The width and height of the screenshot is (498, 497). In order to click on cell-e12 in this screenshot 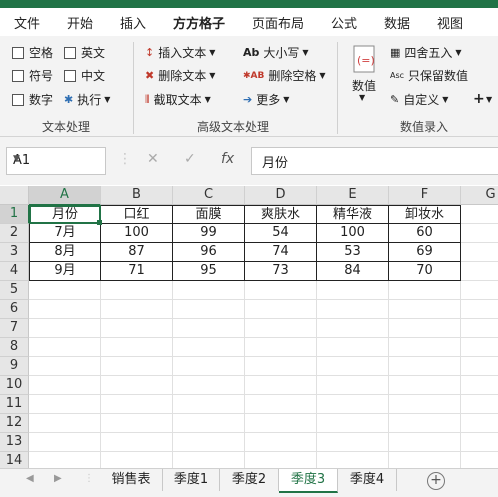, I will do `click(353, 423)`.